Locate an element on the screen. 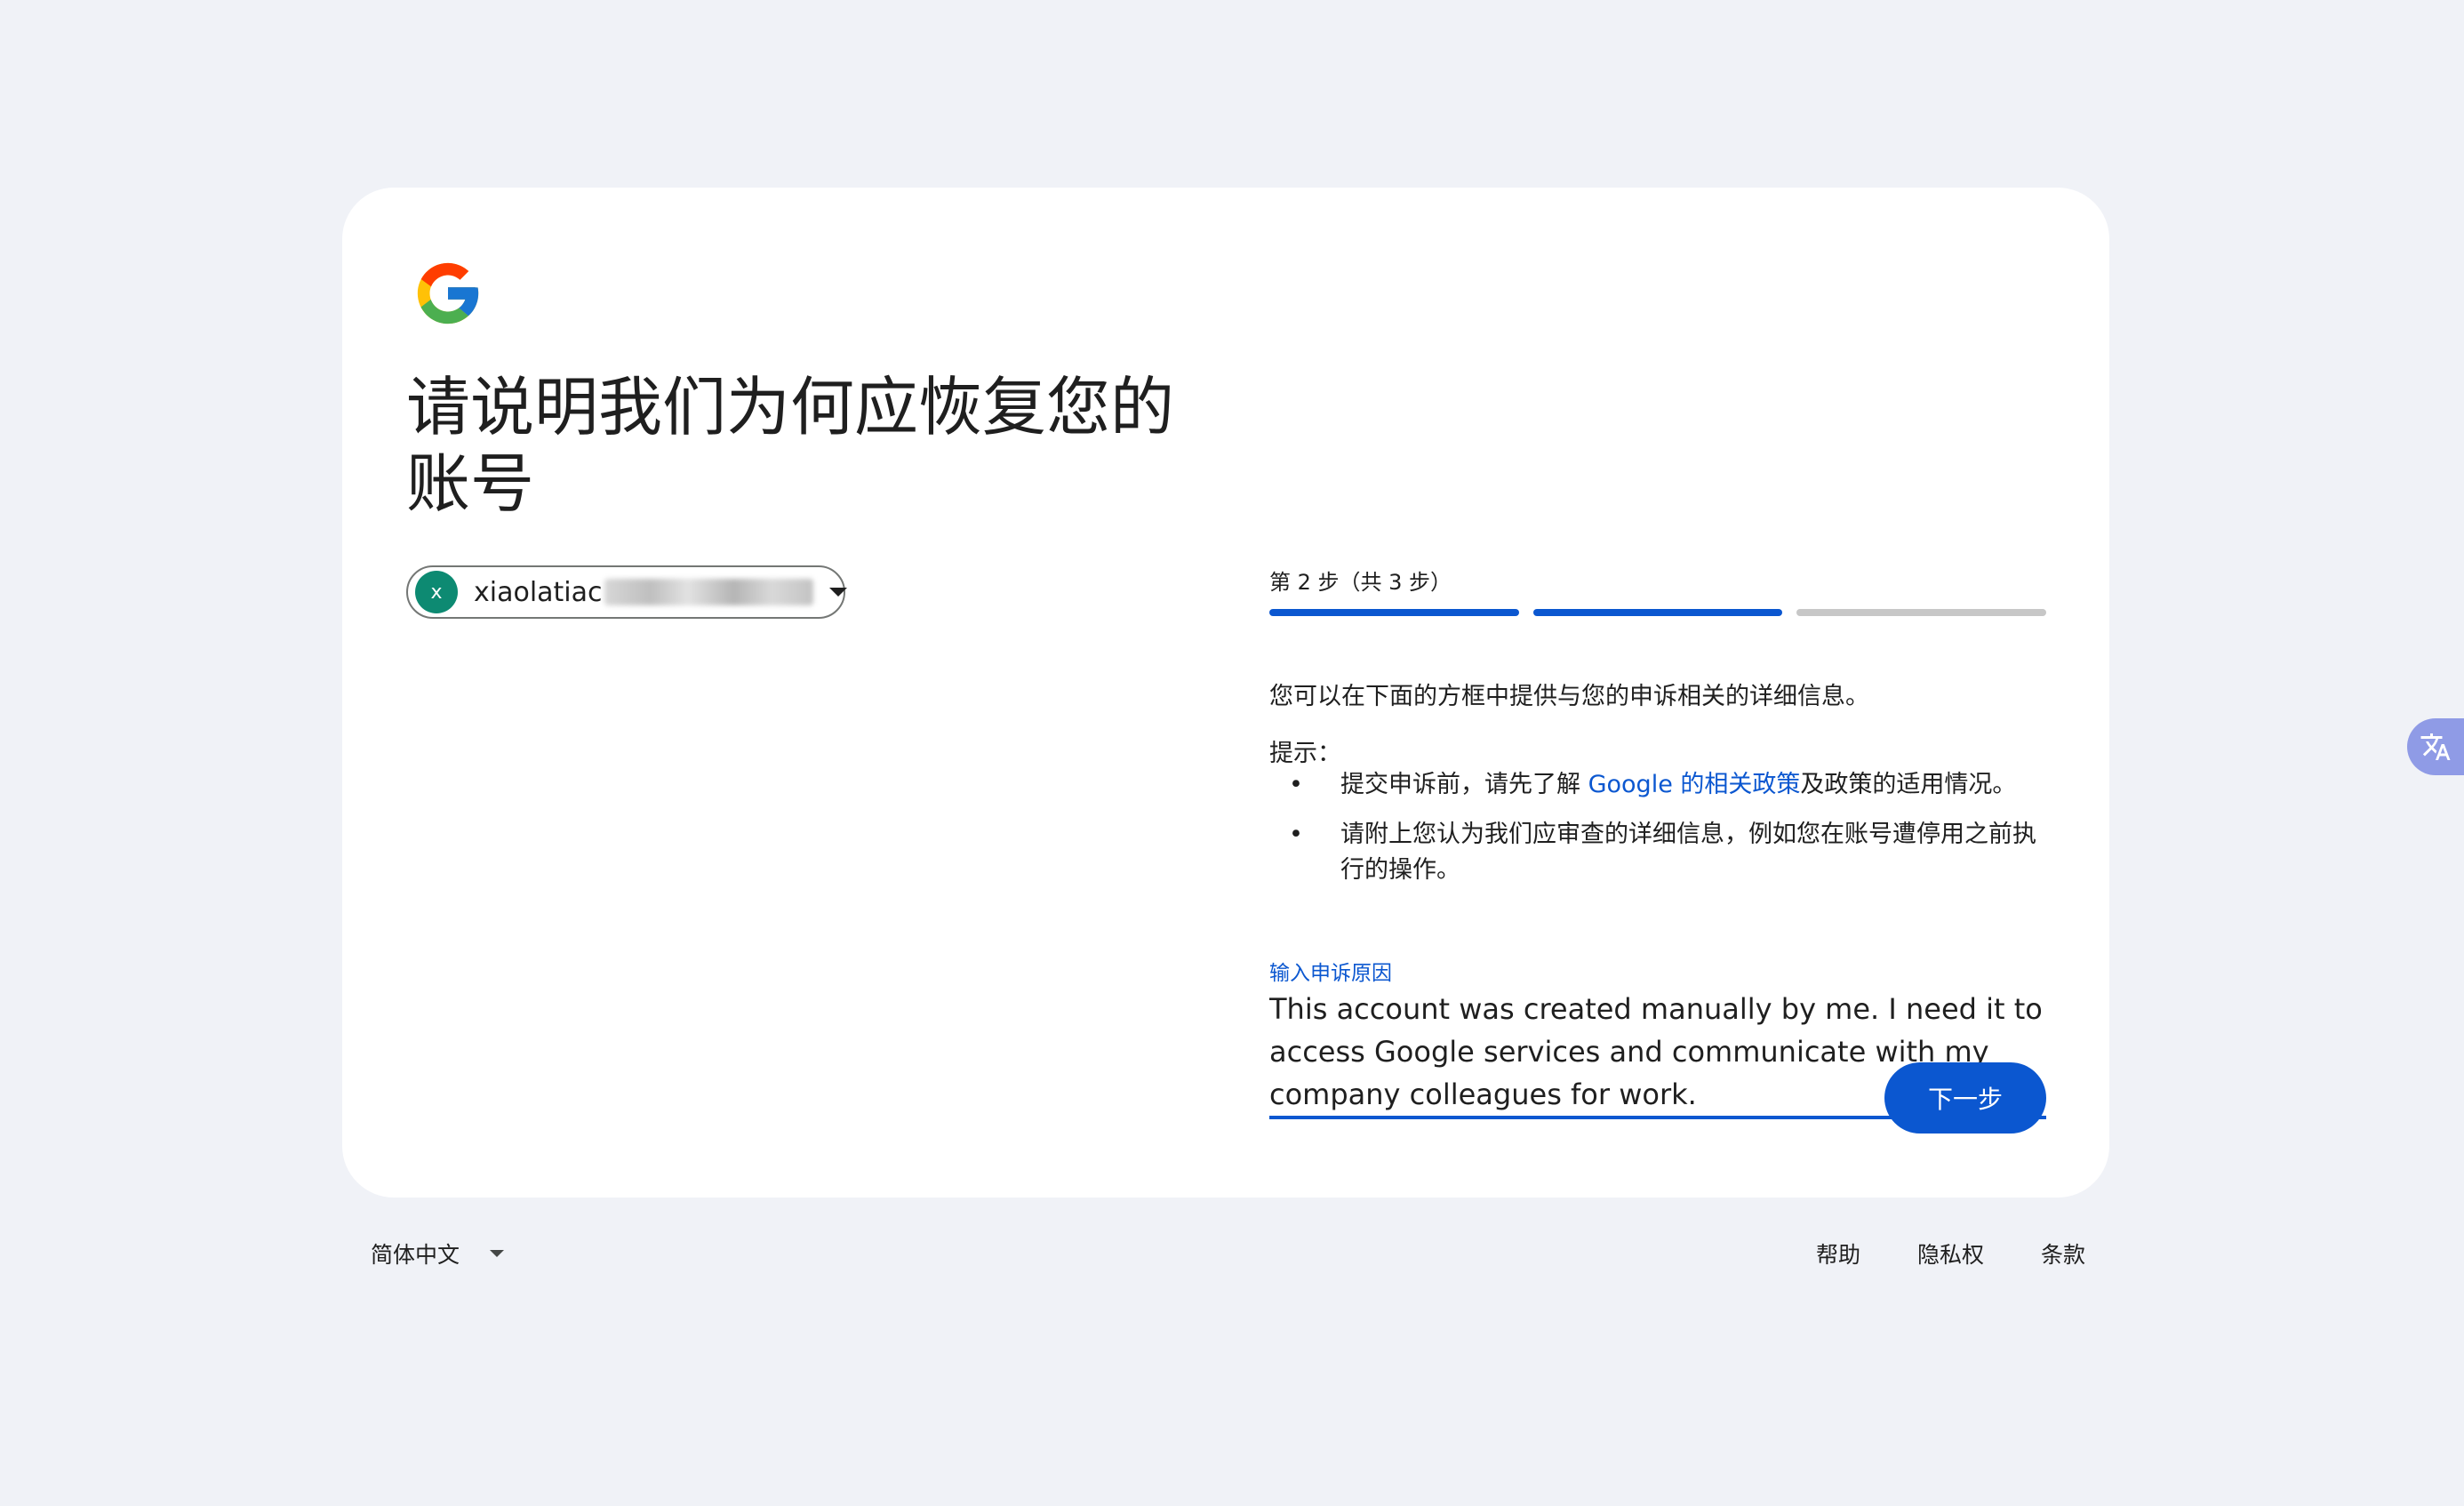 The height and width of the screenshot is (1506, 2464). tips-label: 提示： is located at coordinates (1305, 753).